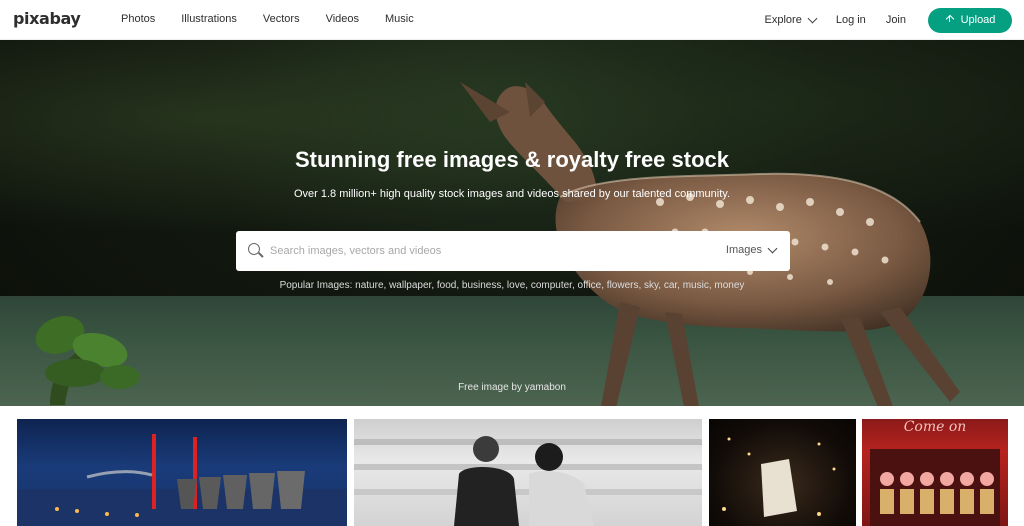 Image resolution: width=1024 pixels, height=526 pixels. I want to click on image-credit: Free image by yamabon, so click(512, 387).